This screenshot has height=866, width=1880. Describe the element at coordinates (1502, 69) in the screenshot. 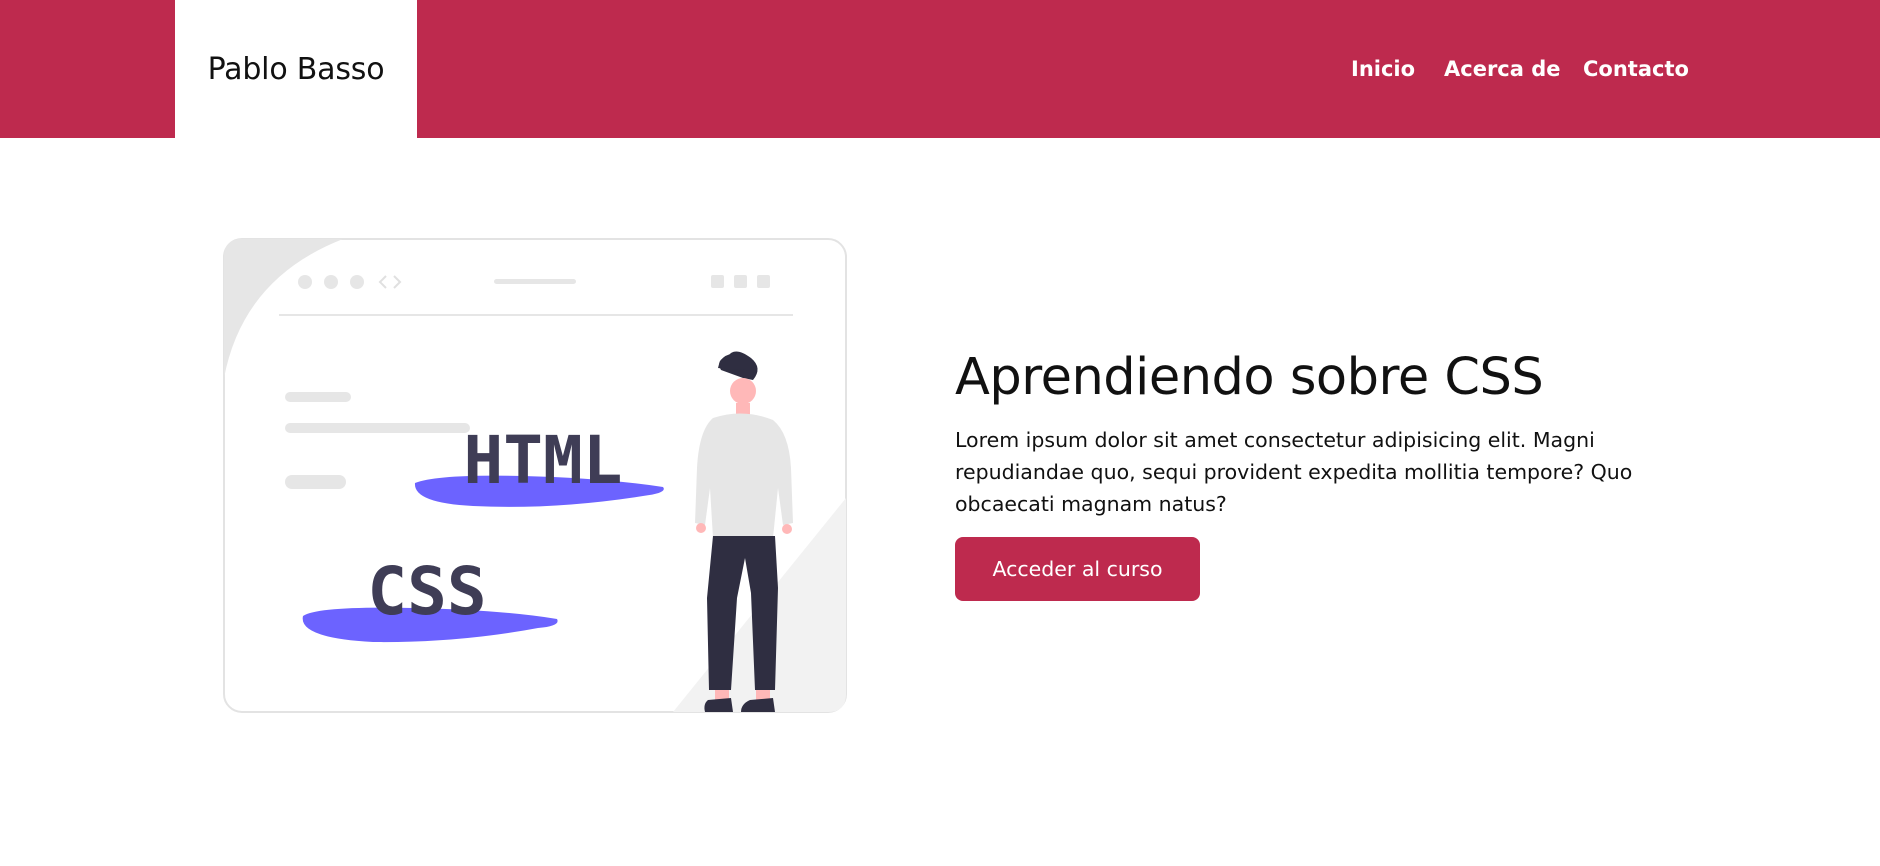

I see `nav-link-acerca-de: Acerca de` at that location.